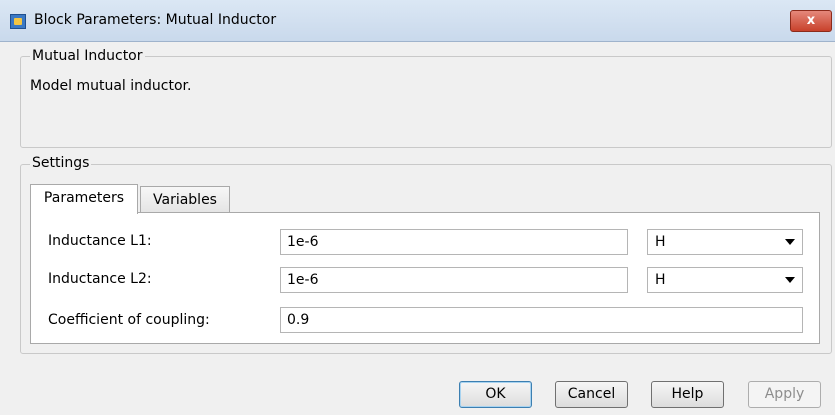  I want to click on inductance-l1-unit-select: H, so click(725, 242).